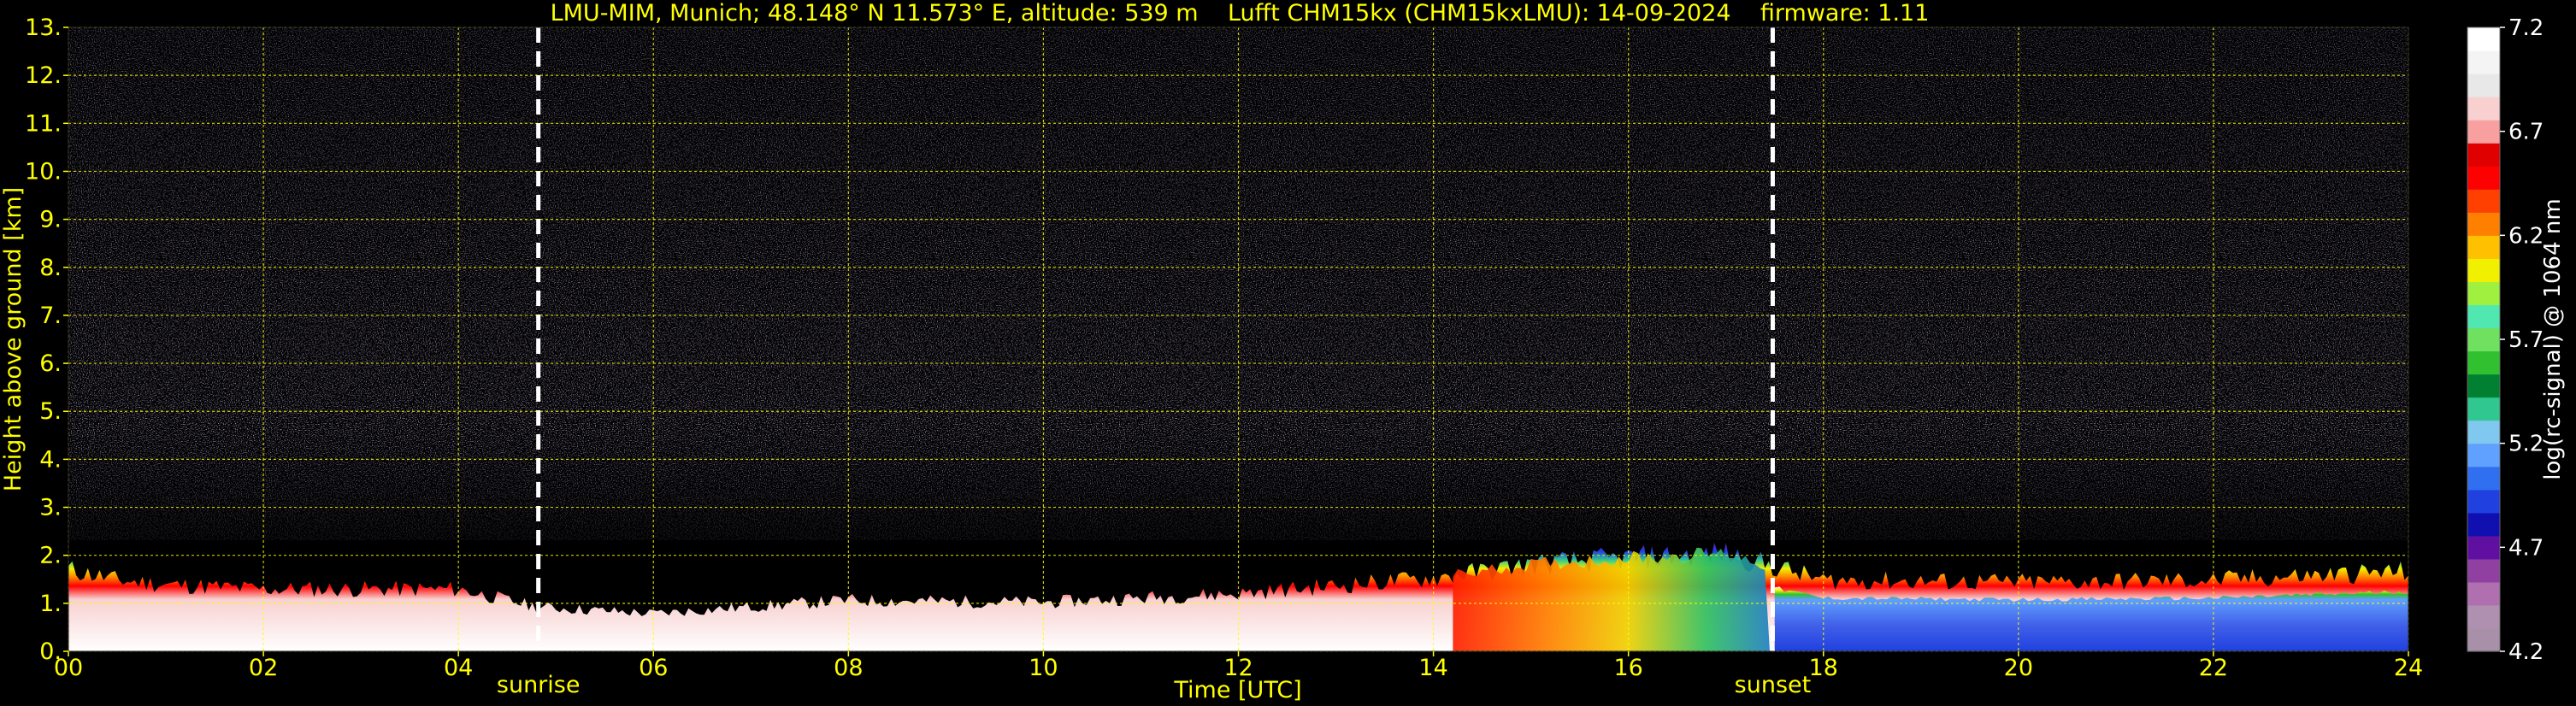 This screenshot has width=2576, height=706. What do you see at coordinates (1237, 690) in the screenshot?
I see `x-axis-label: Time [UTC]` at bounding box center [1237, 690].